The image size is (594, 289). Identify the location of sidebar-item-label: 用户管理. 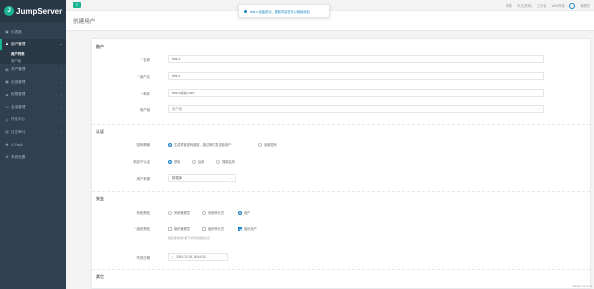
(18, 43).